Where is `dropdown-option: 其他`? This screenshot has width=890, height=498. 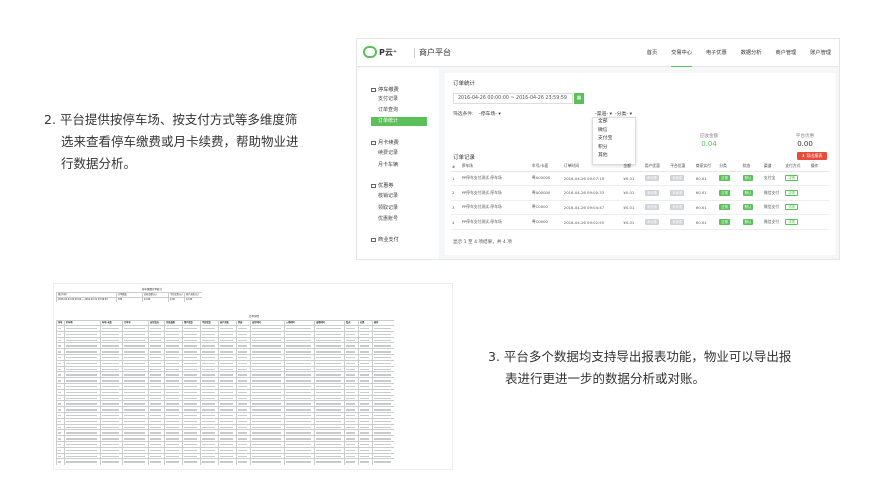 dropdown-option: 其他 is located at coordinates (614, 156).